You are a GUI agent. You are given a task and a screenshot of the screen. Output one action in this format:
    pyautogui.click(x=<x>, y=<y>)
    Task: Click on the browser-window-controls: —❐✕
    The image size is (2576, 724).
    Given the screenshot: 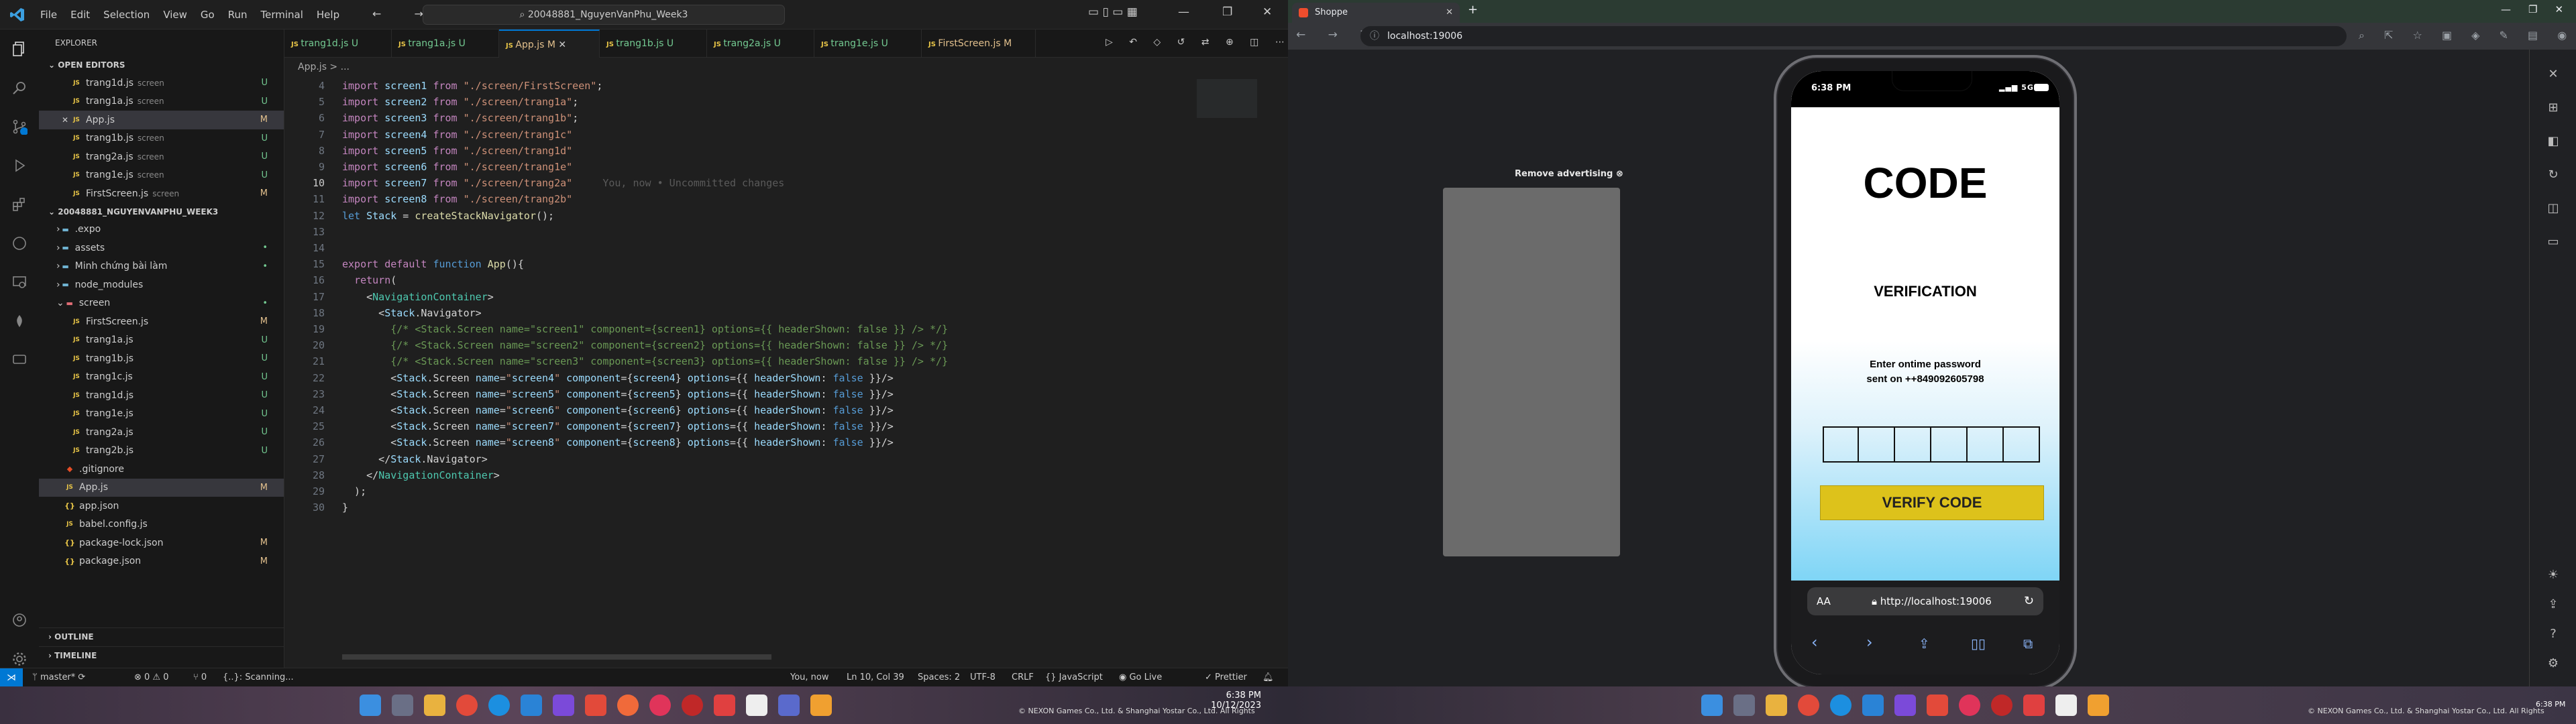 What is the action you would take?
    pyautogui.click(x=2538, y=9)
    